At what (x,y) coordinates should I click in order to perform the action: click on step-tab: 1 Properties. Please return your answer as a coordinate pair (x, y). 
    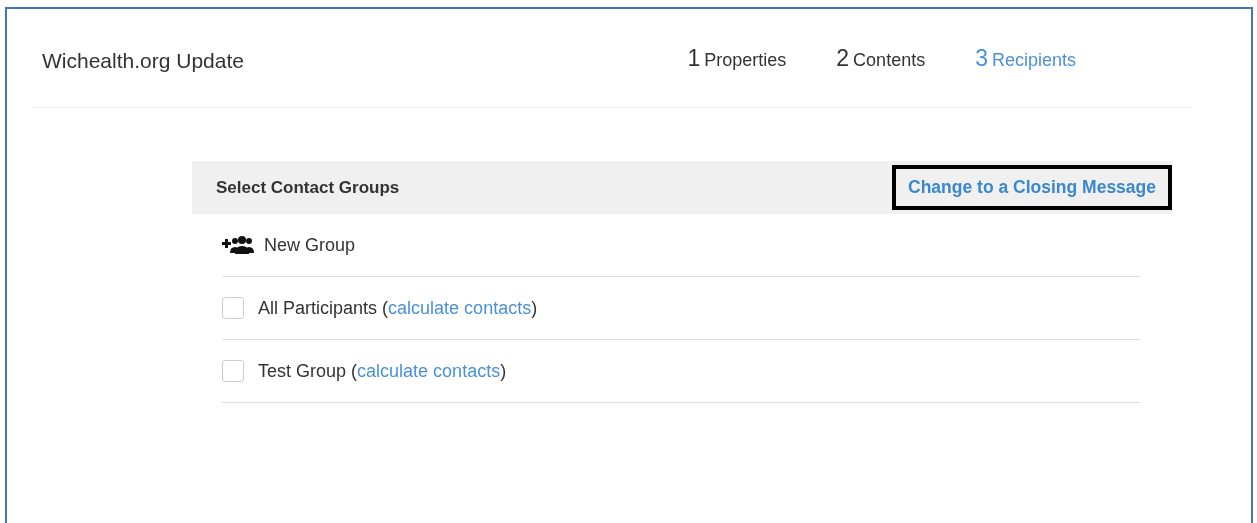
    Looking at the image, I should click on (737, 58).